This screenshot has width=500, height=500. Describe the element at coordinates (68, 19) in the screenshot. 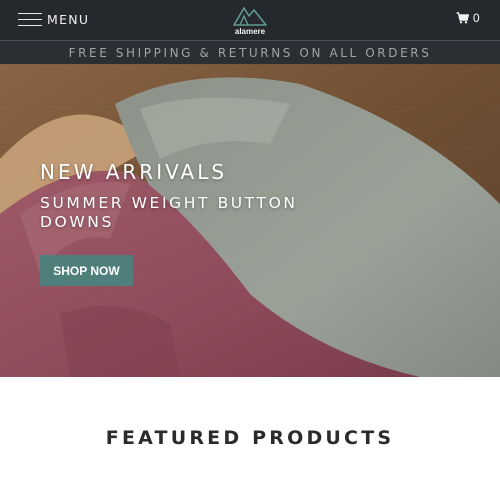

I see `menu-label: MENU` at that location.